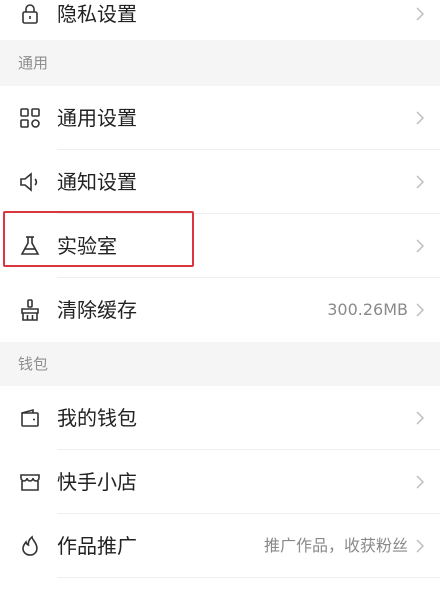  What do you see at coordinates (220, 118) in the screenshot?
I see `settings-item-general: 通用设置` at bounding box center [220, 118].